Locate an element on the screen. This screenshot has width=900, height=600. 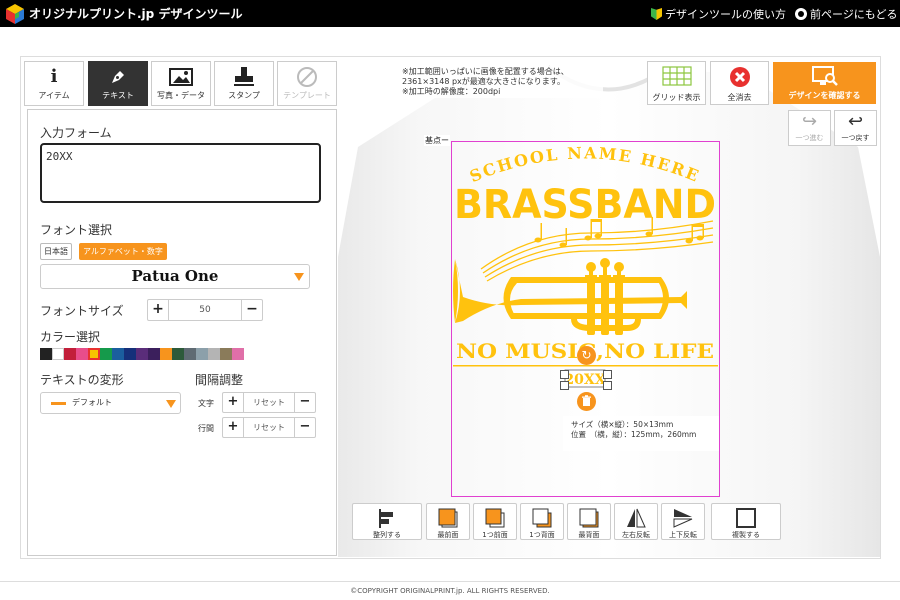
tab-item-label: アイテム is located at coordinates (54, 95).